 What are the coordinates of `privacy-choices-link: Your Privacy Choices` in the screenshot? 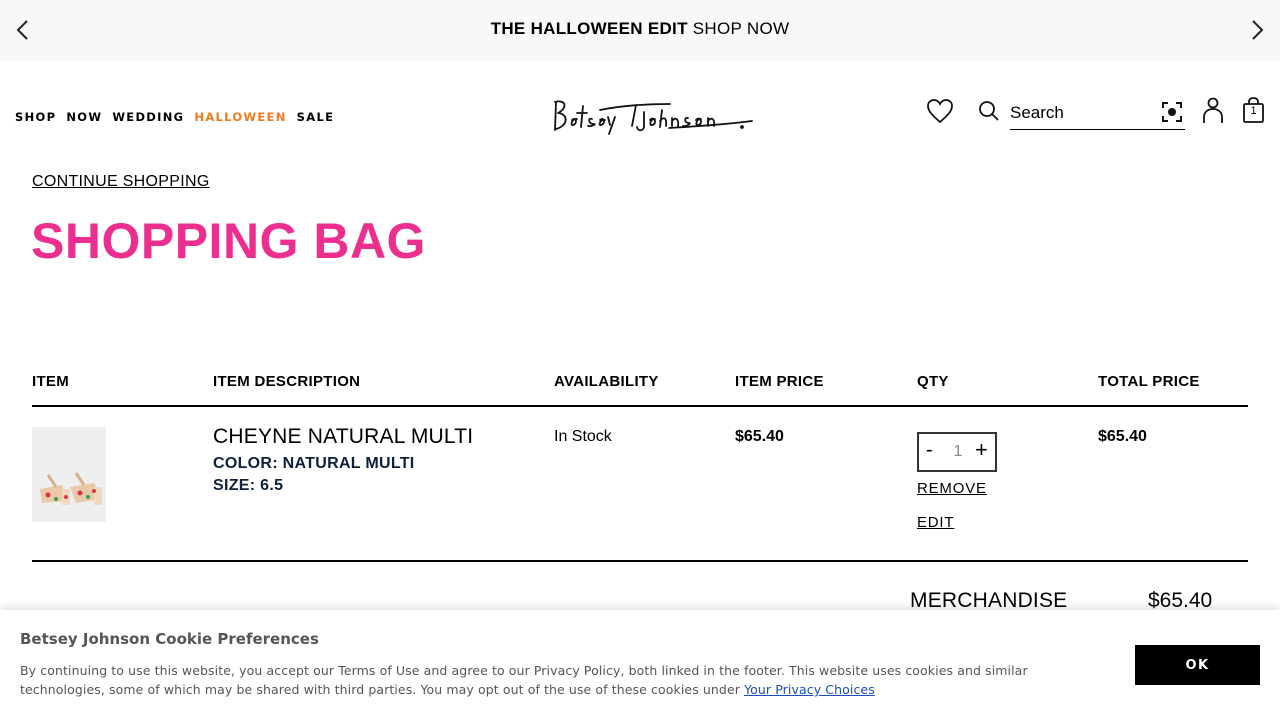 It's located at (809, 689).